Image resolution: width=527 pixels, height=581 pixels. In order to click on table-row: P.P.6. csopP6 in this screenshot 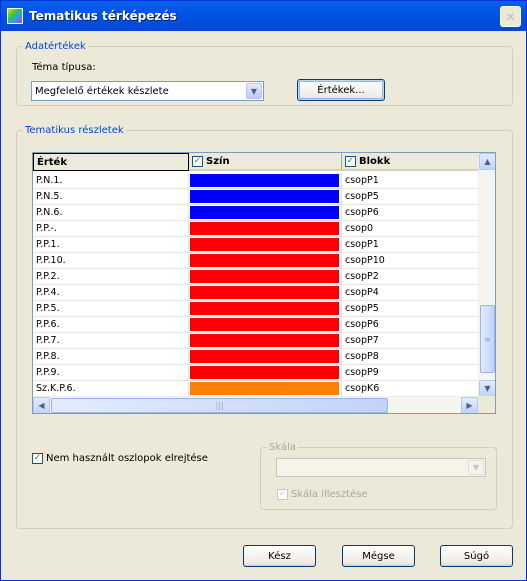, I will do `click(256, 325)`.